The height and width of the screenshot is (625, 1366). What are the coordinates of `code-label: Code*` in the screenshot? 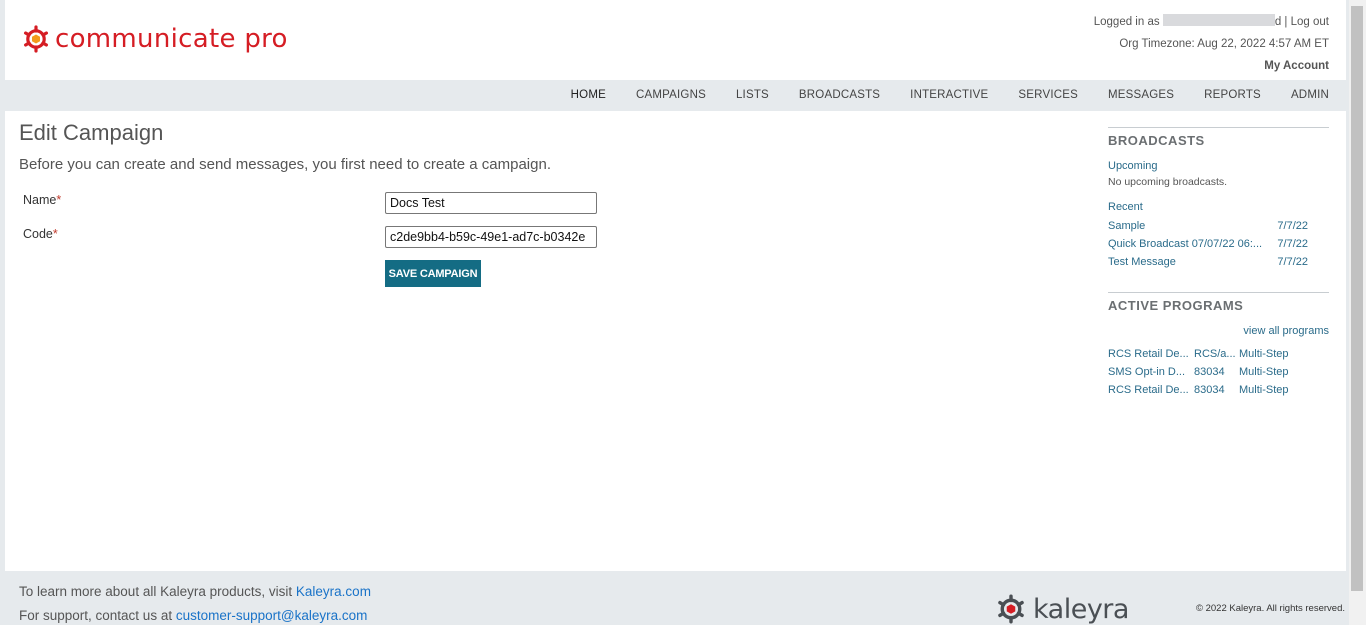 It's located at (40, 234).